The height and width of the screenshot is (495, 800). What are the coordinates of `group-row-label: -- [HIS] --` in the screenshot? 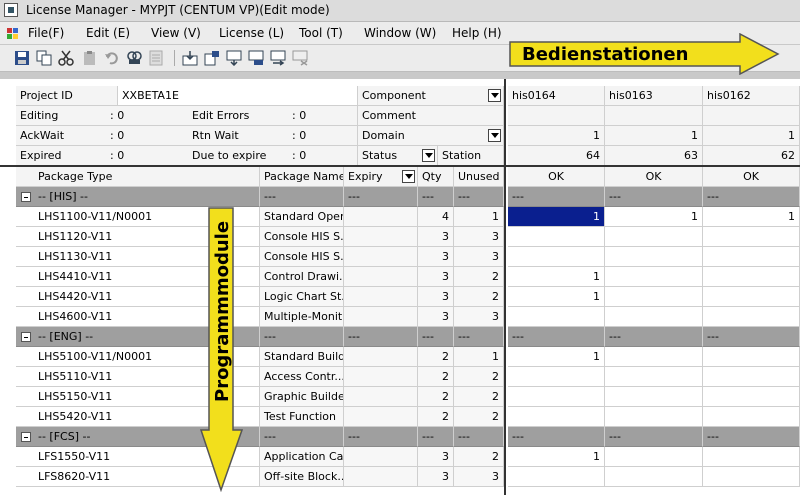 It's located at (138, 197).